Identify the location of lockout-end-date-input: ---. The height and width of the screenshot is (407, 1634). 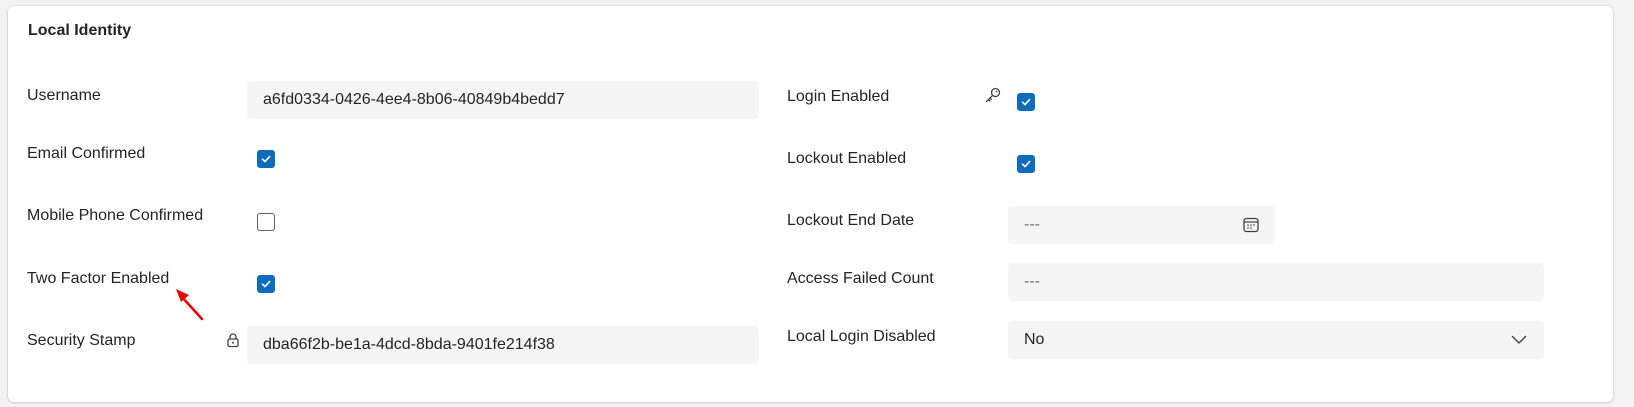
(1141, 225).